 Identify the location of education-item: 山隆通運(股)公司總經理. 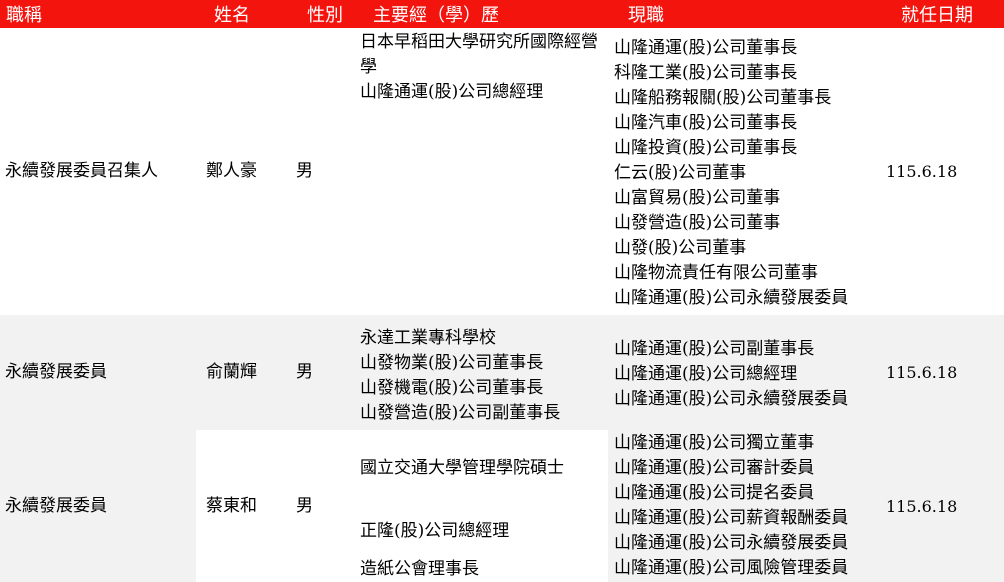
(452, 92).